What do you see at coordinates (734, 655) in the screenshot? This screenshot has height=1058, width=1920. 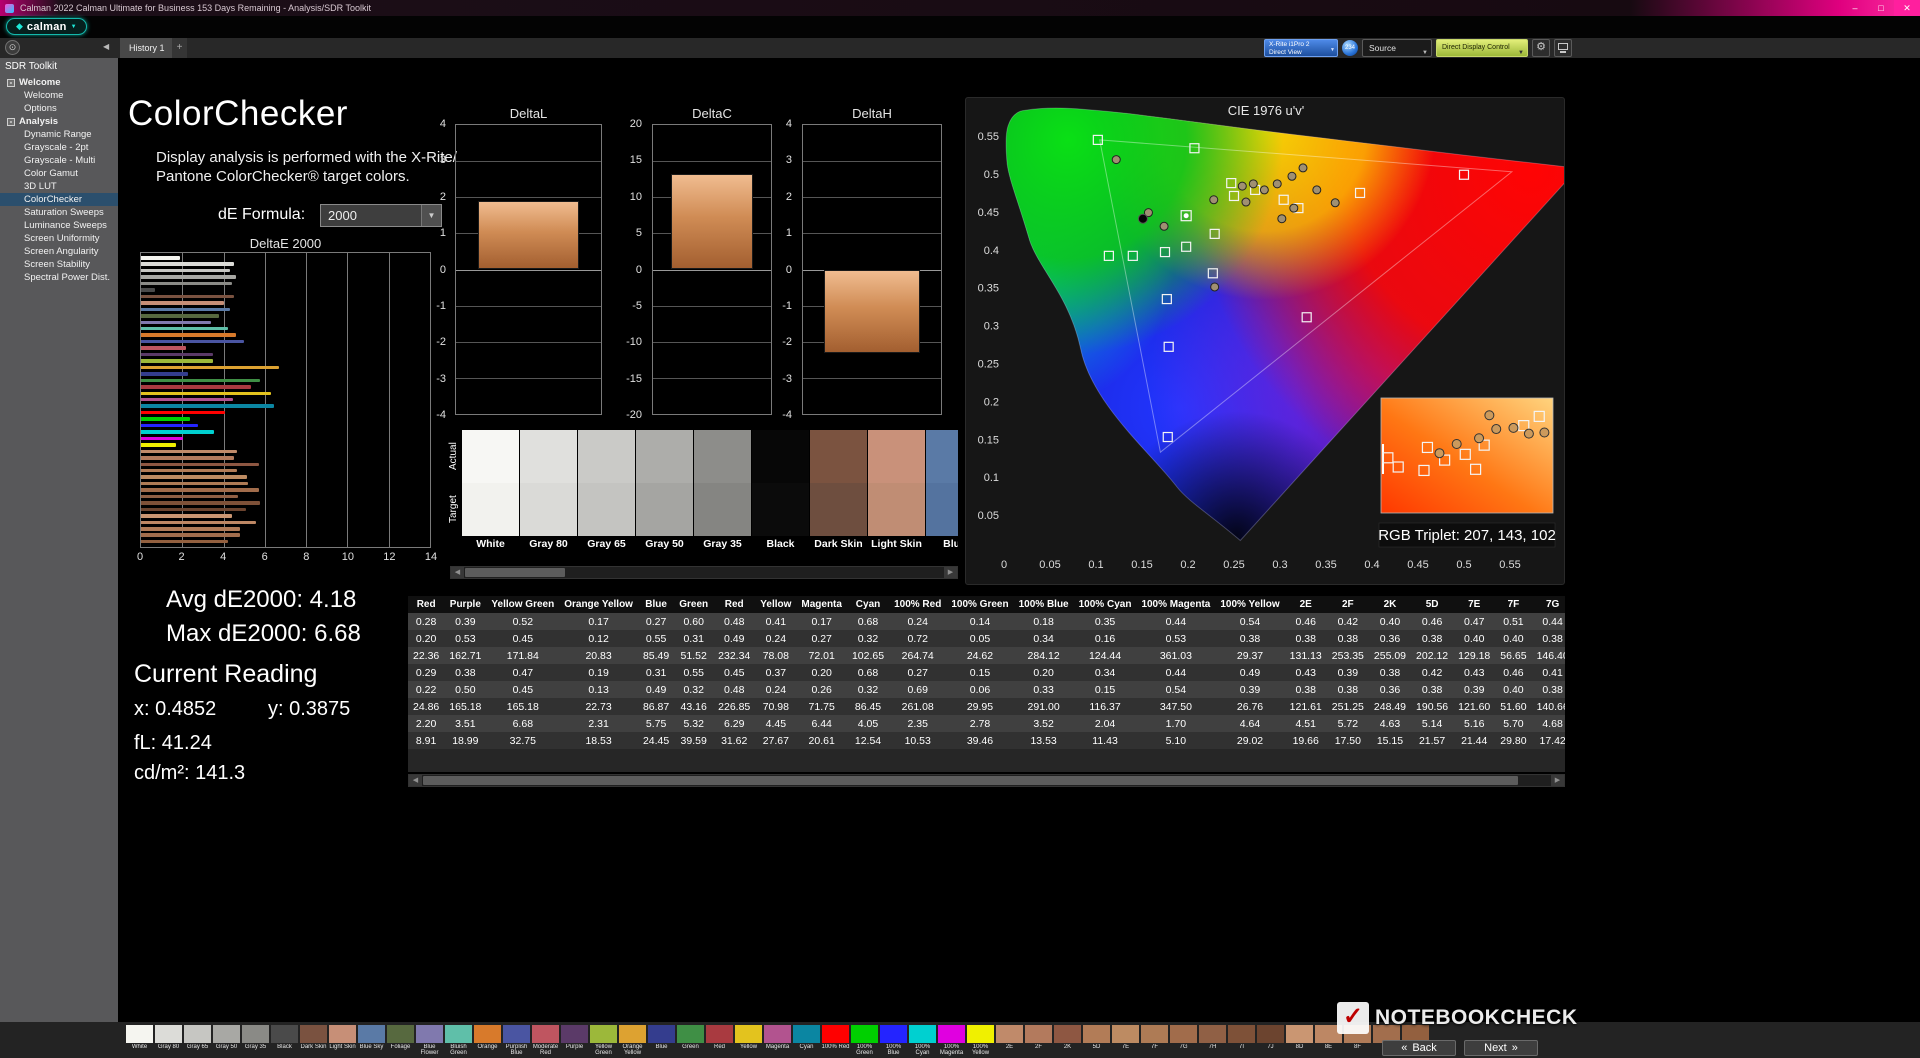 I see `table-cell: 232.34` at bounding box center [734, 655].